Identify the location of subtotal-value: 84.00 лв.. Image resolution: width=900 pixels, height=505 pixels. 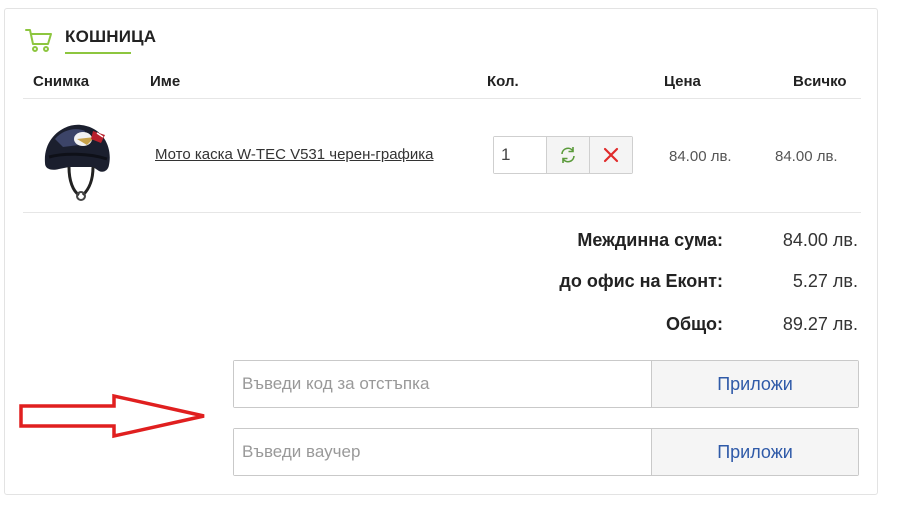
(820, 240).